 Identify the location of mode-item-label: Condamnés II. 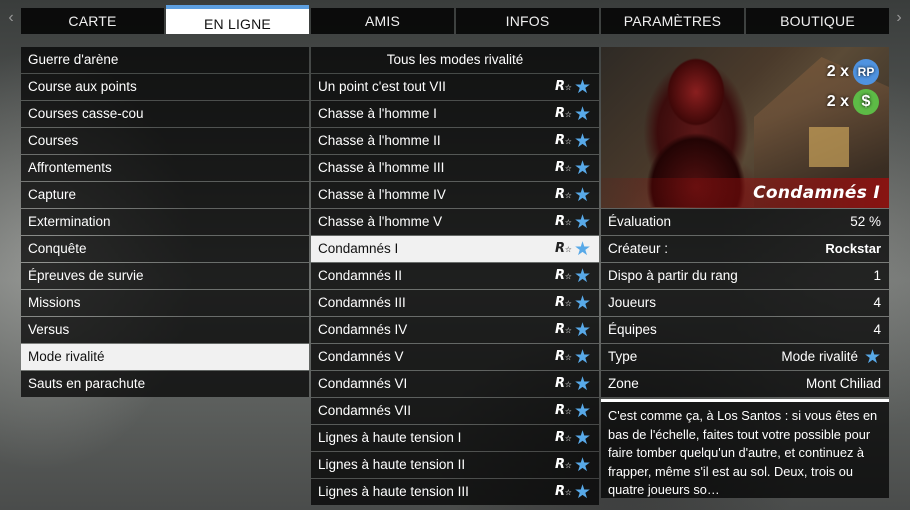
(360, 275).